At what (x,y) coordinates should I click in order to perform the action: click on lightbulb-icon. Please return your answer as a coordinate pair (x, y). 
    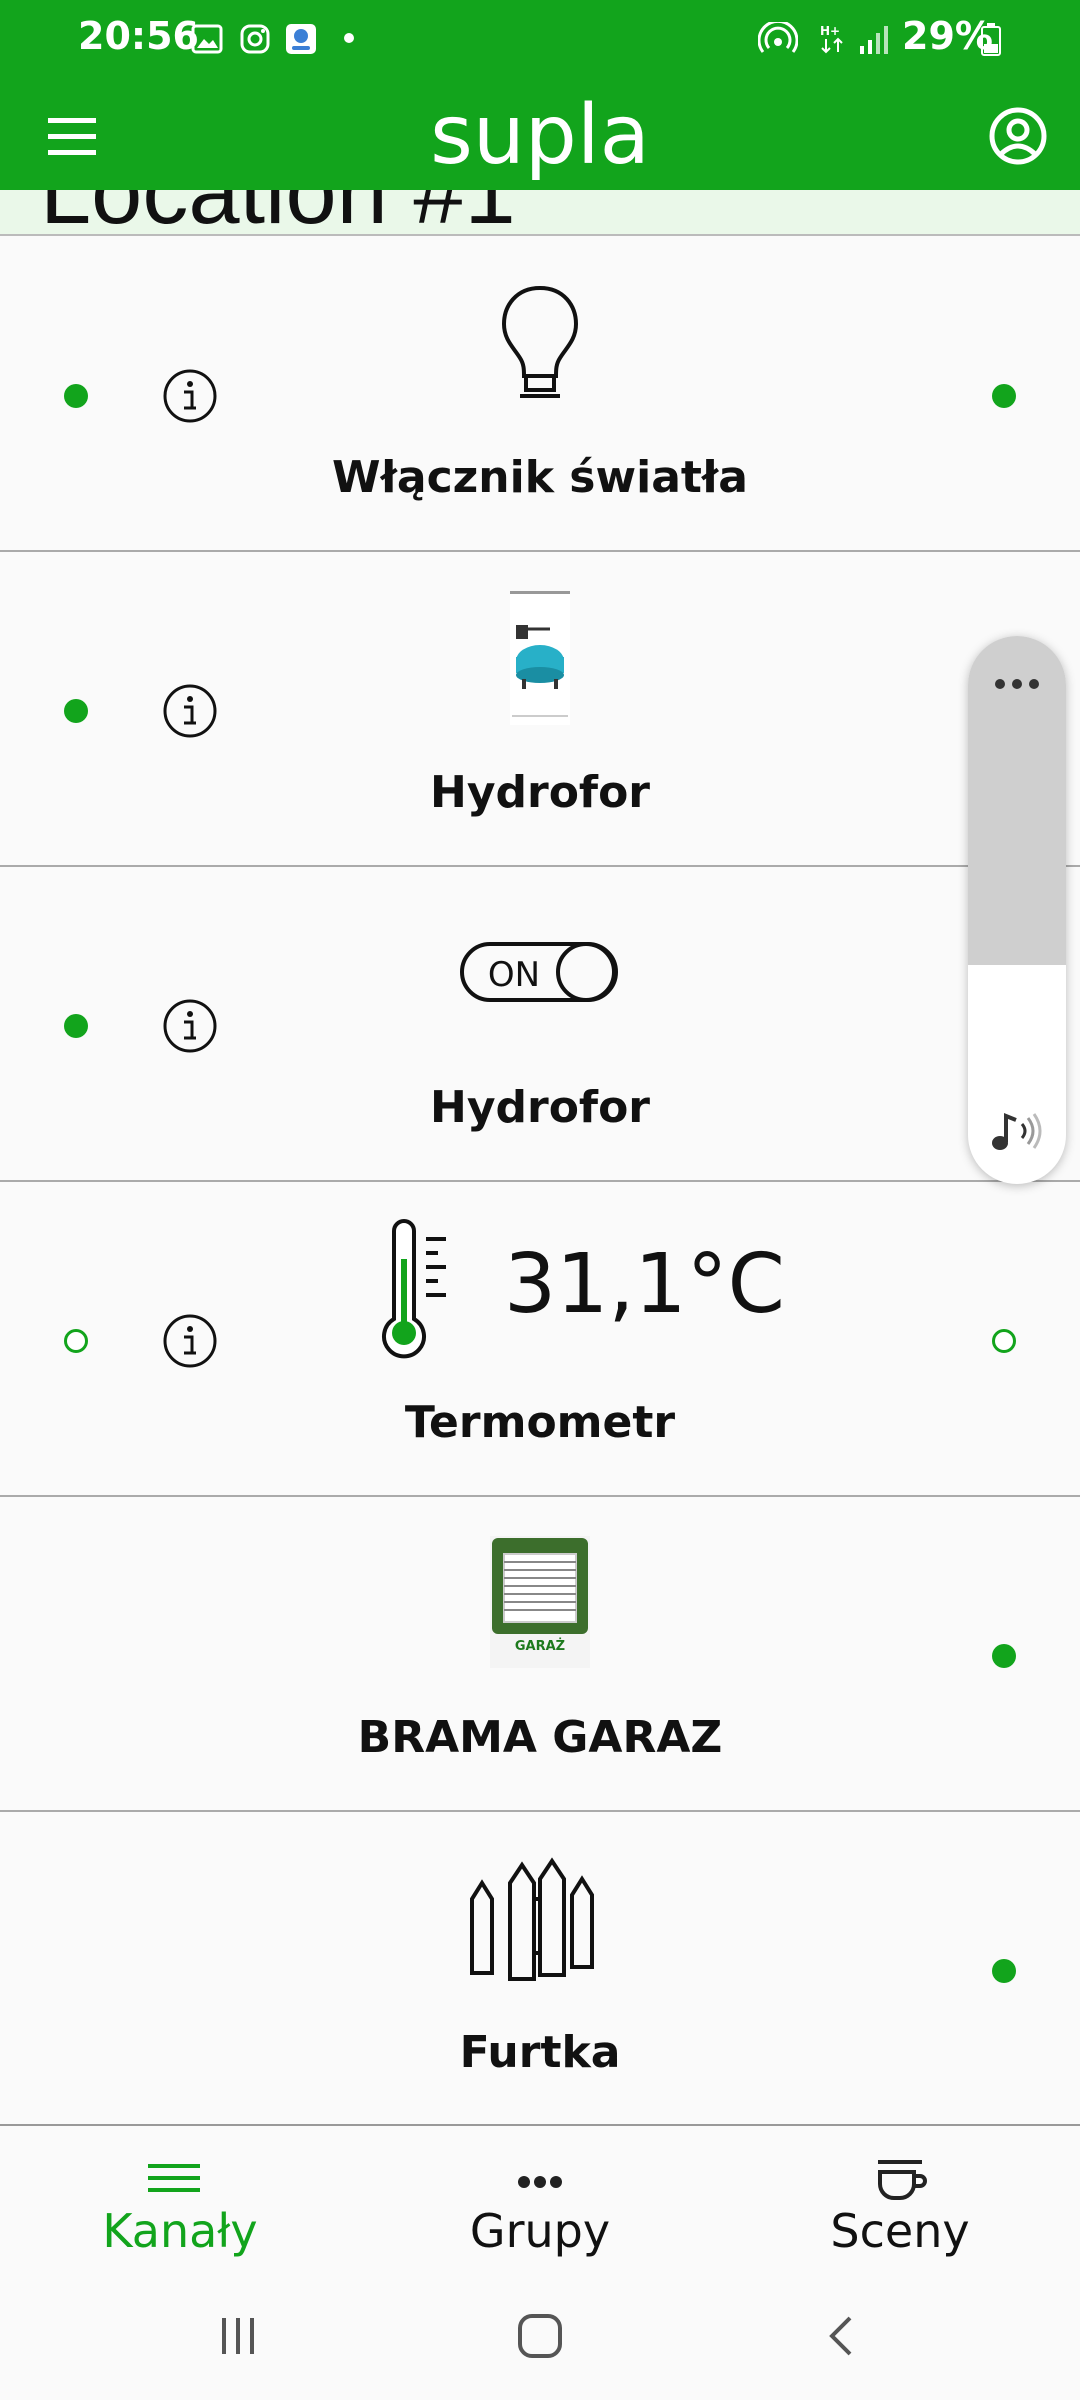
    Looking at the image, I should click on (540, 341).